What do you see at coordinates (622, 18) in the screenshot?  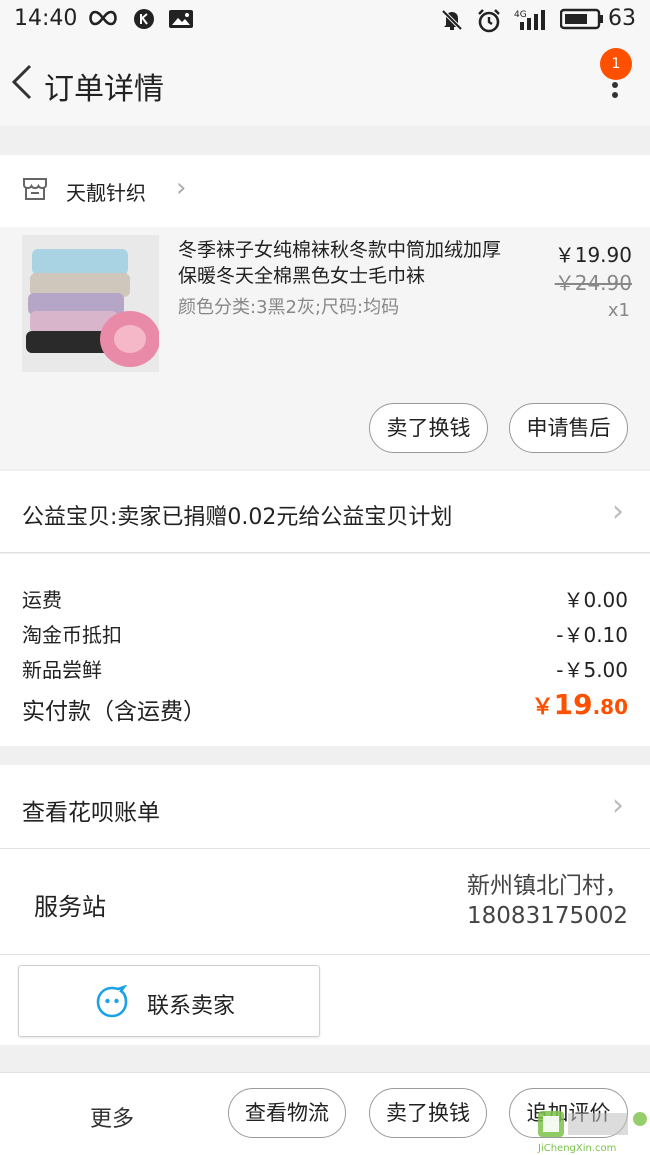 I see `battery-level: 63` at bounding box center [622, 18].